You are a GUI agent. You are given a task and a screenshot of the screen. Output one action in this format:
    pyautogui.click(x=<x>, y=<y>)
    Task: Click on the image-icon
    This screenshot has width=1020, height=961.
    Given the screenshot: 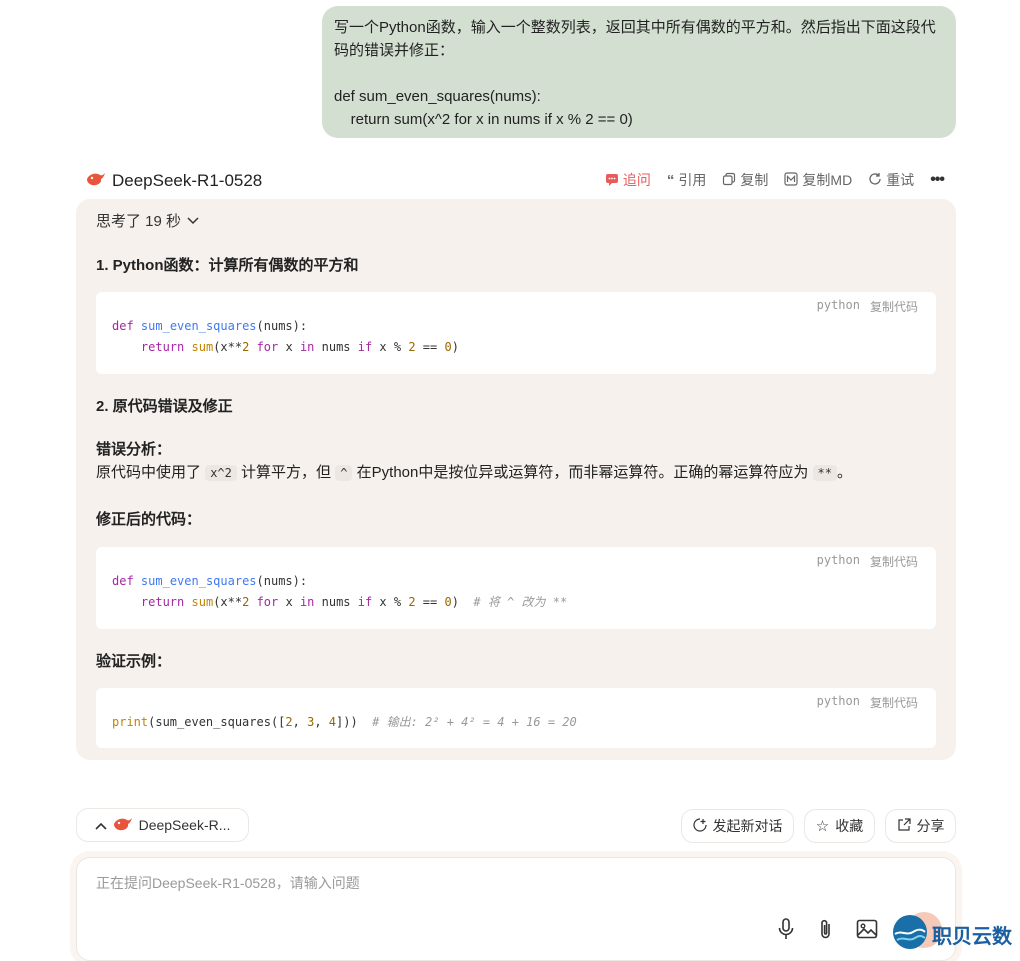 What is the action you would take?
    pyautogui.click(x=867, y=931)
    